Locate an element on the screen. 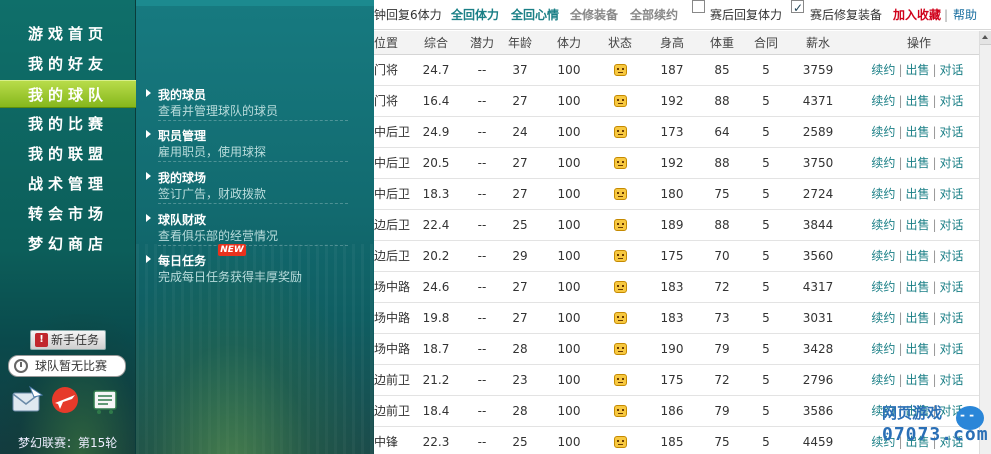 Image resolution: width=991 pixels, height=454 pixels. col-header-overall: 综合 is located at coordinates (436, 43).